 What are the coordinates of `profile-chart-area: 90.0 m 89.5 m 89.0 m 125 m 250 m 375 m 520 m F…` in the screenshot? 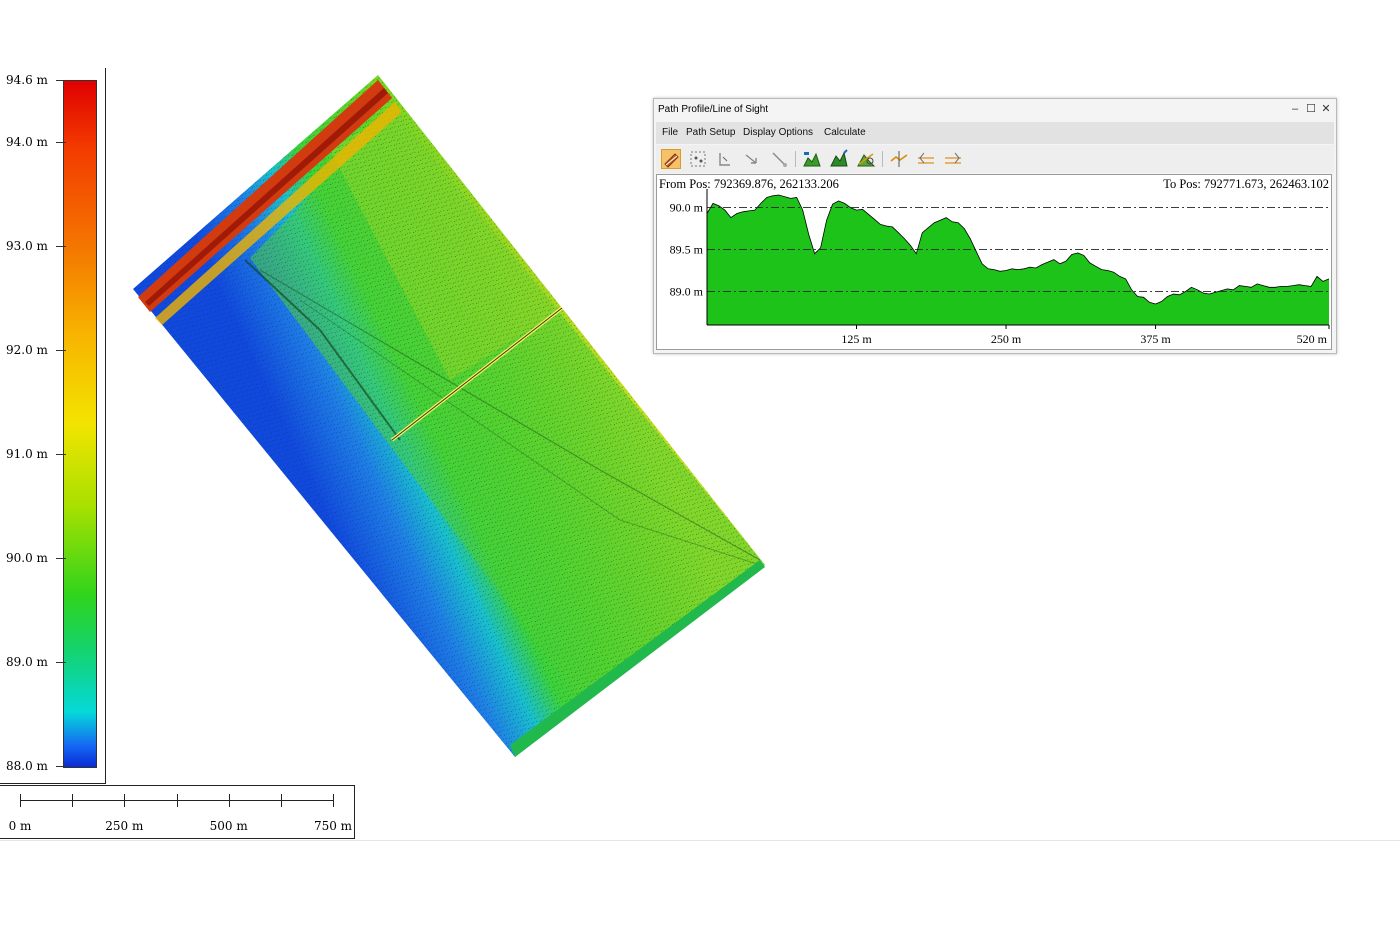 It's located at (994, 262).